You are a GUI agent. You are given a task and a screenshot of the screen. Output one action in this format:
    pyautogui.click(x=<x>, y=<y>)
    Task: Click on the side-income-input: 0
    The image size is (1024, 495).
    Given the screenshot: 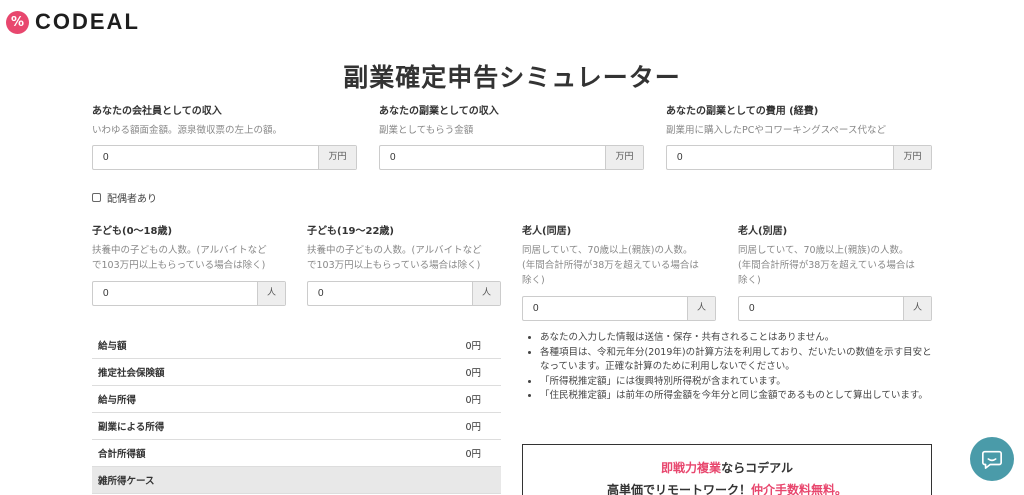 What is the action you would take?
    pyautogui.click(x=492, y=157)
    